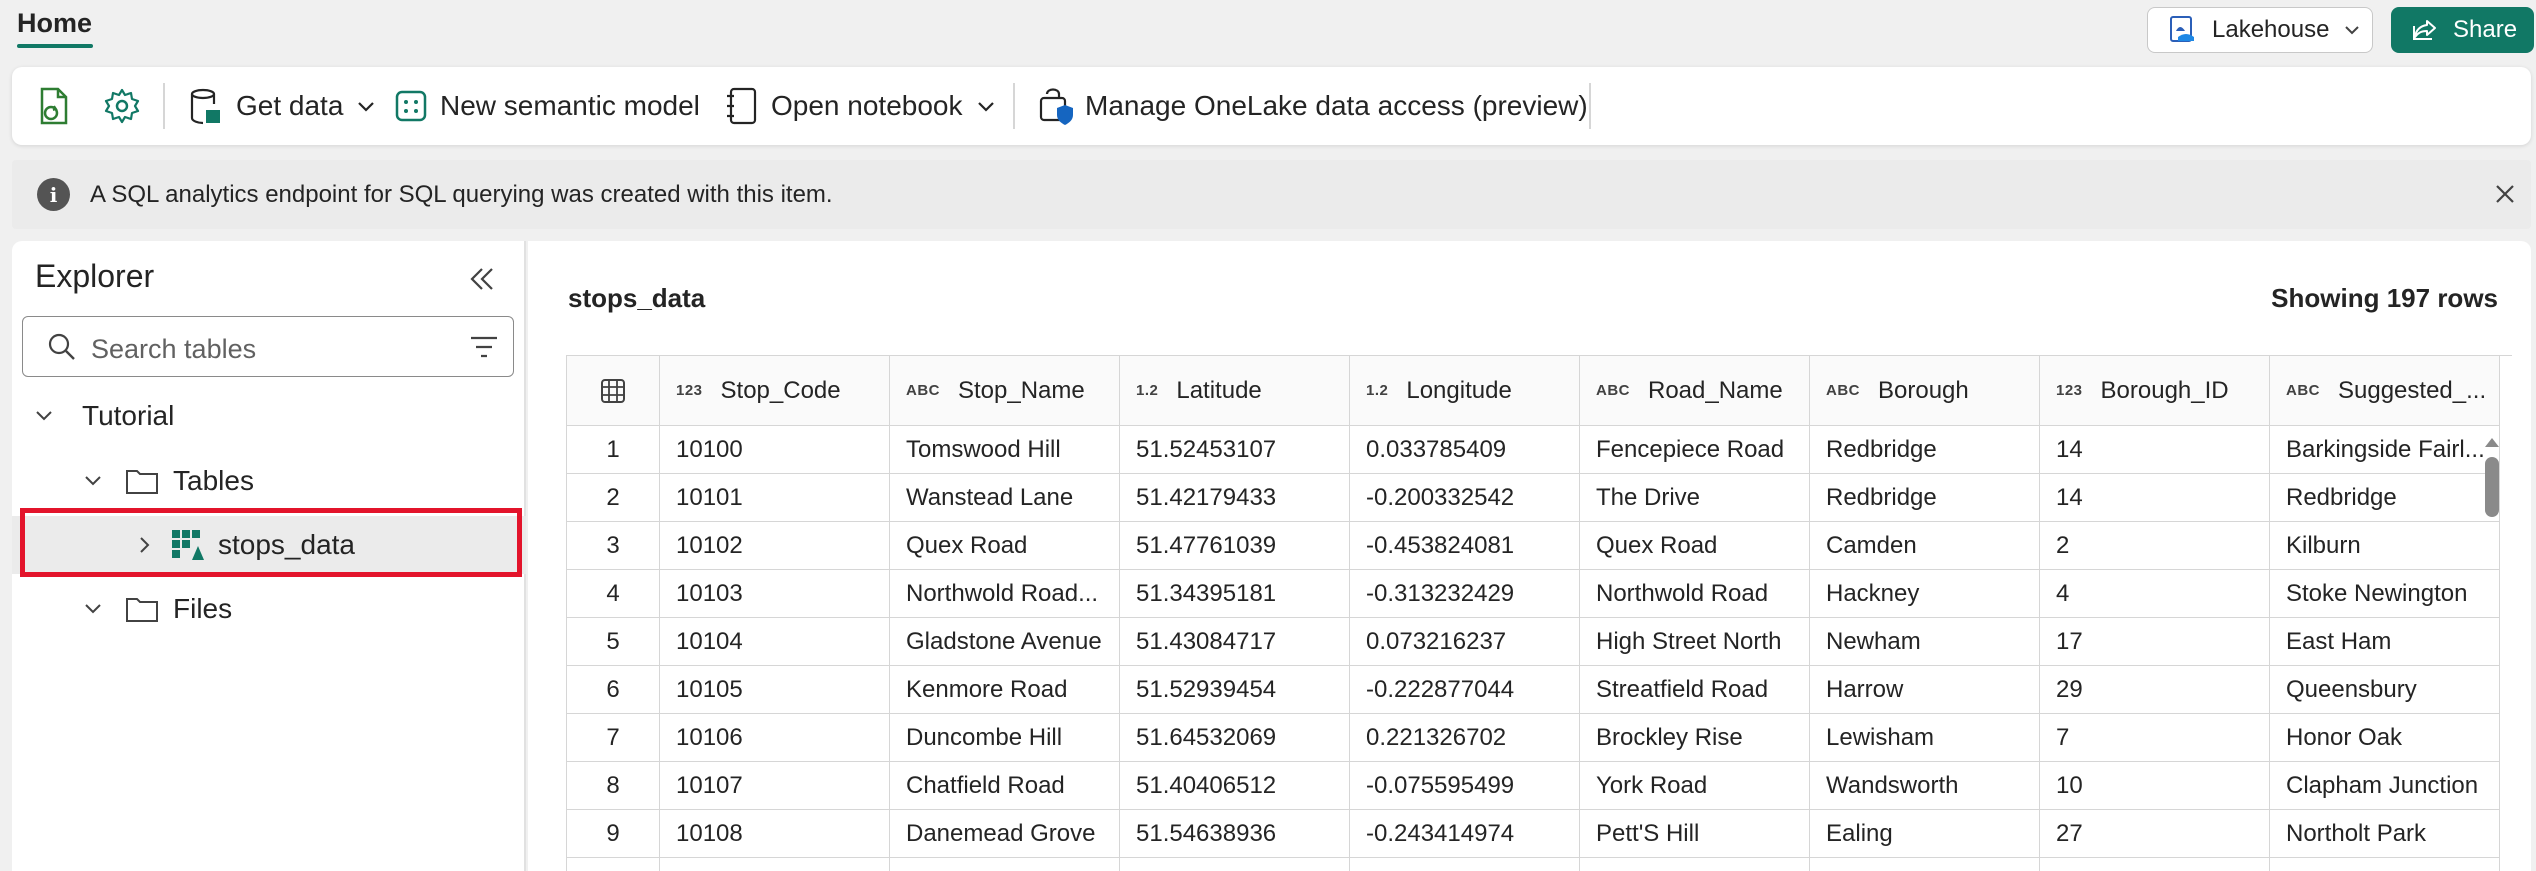  What do you see at coordinates (174, 349) in the screenshot?
I see `search-placeholder: Search tables` at bounding box center [174, 349].